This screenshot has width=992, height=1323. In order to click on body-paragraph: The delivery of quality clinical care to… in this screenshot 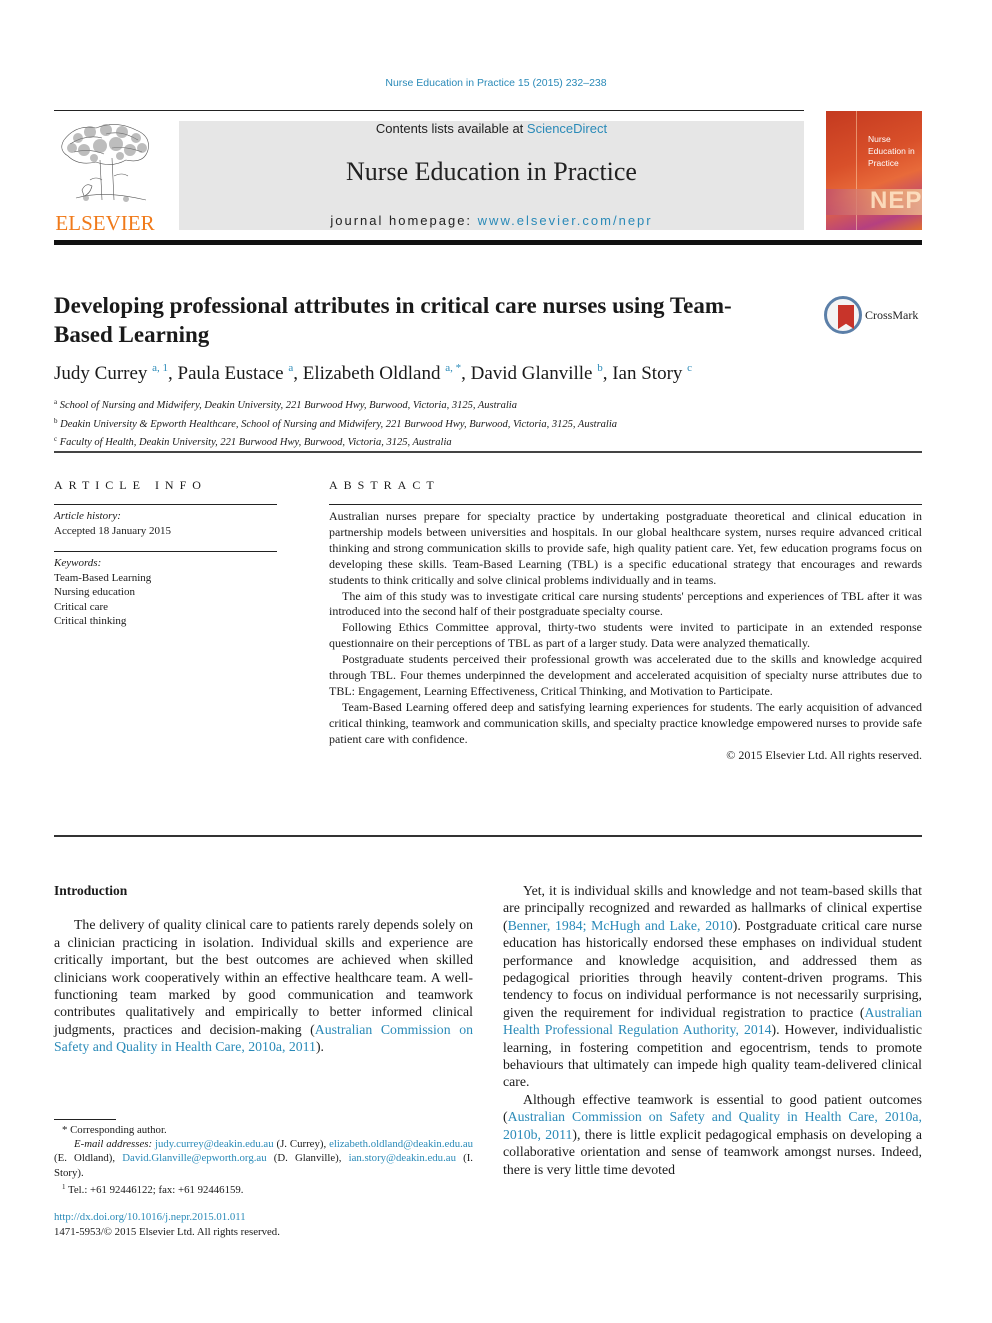, I will do `click(263, 985)`.